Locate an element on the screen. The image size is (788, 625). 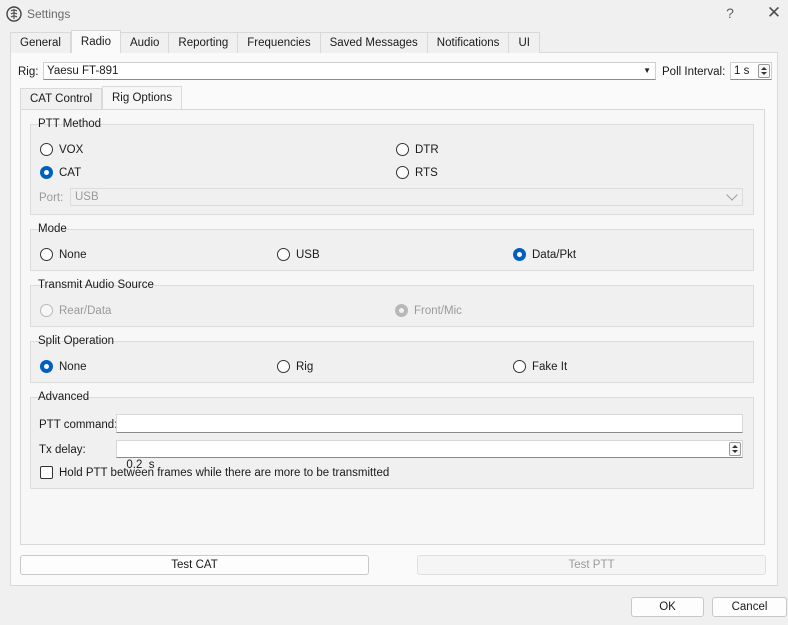
tab-radio: Radio is located at coordinates (95, 41).